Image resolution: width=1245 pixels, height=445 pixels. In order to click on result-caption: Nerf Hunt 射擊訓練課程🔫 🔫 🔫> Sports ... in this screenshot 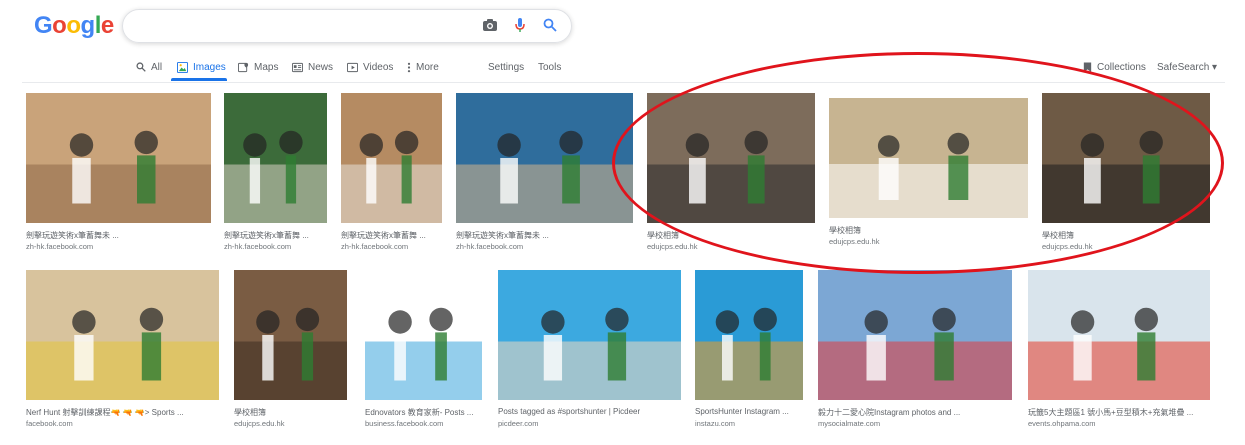, I will do `click(105, 412)`.